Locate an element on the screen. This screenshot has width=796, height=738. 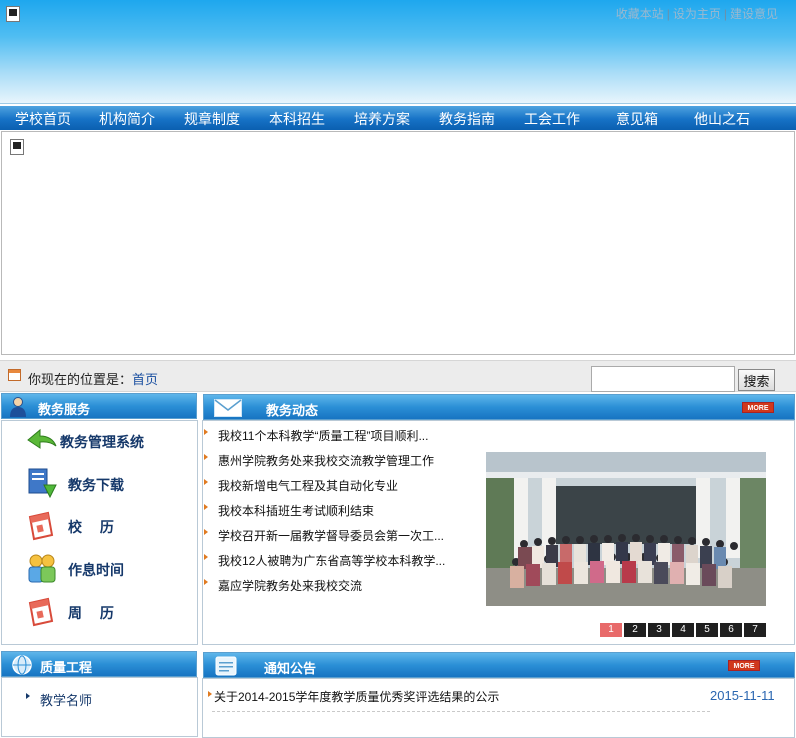
pager-button: 2 is located at coordinates (635, 630).